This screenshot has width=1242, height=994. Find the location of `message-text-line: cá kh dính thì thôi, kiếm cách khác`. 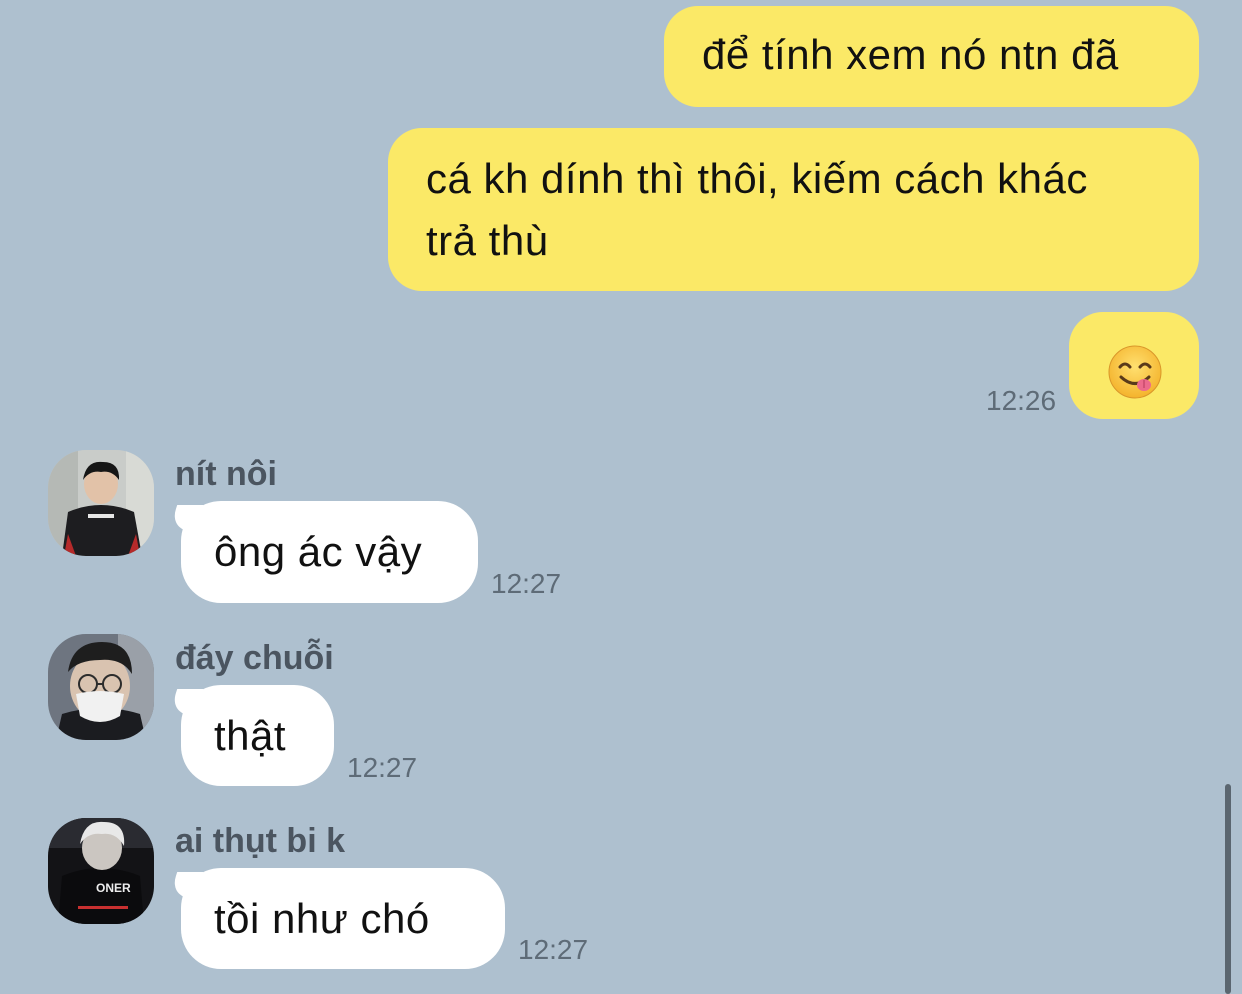

message-text-line: cá kh dính thì thôi, kiếm cách khác is located at coordinates (757, 178).